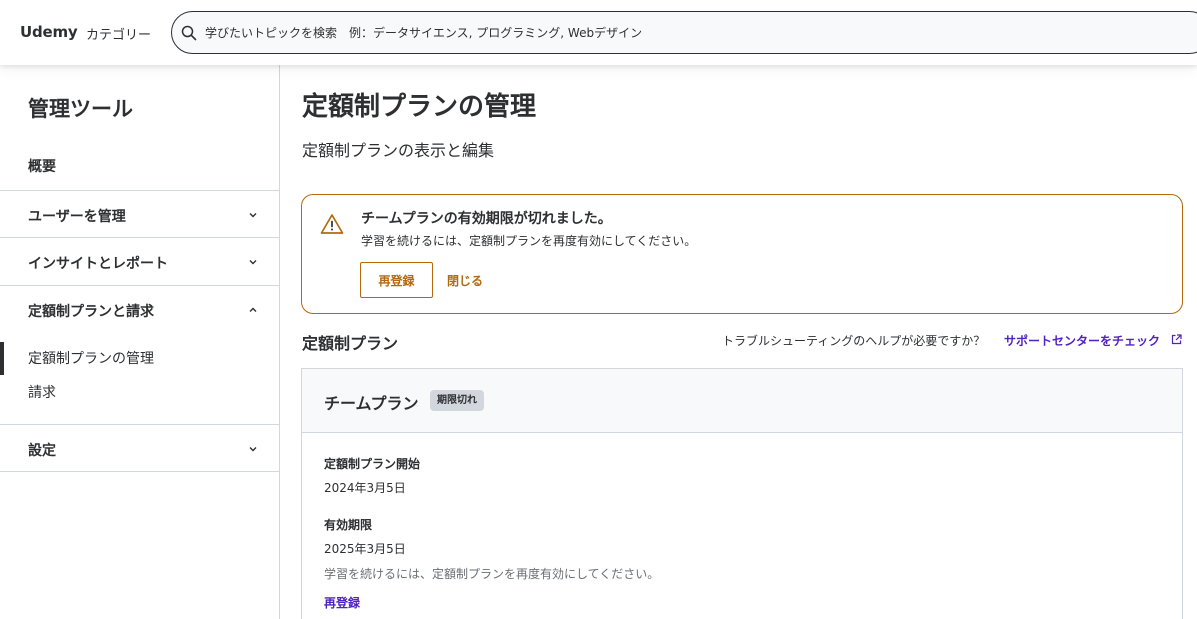 The image size is (1197, 619). Describe the element at coordinates (348, 525) in the screenshot. I see `expiry-date-label: 有効期限` at that location.